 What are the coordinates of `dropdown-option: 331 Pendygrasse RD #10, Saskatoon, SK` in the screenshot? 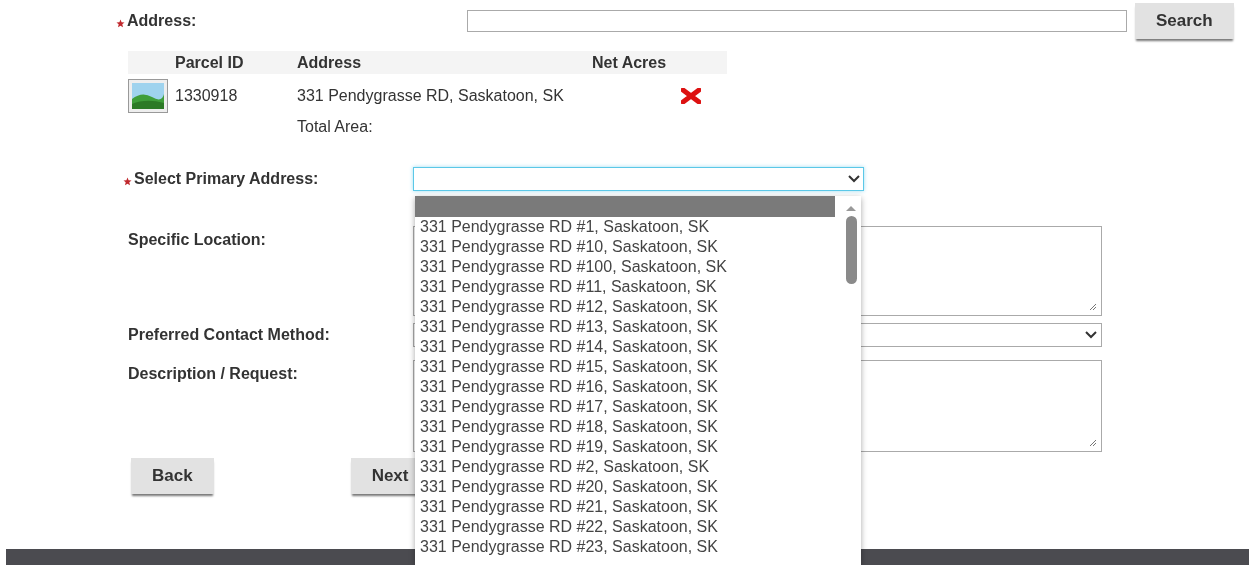 It's located at (625, 247).